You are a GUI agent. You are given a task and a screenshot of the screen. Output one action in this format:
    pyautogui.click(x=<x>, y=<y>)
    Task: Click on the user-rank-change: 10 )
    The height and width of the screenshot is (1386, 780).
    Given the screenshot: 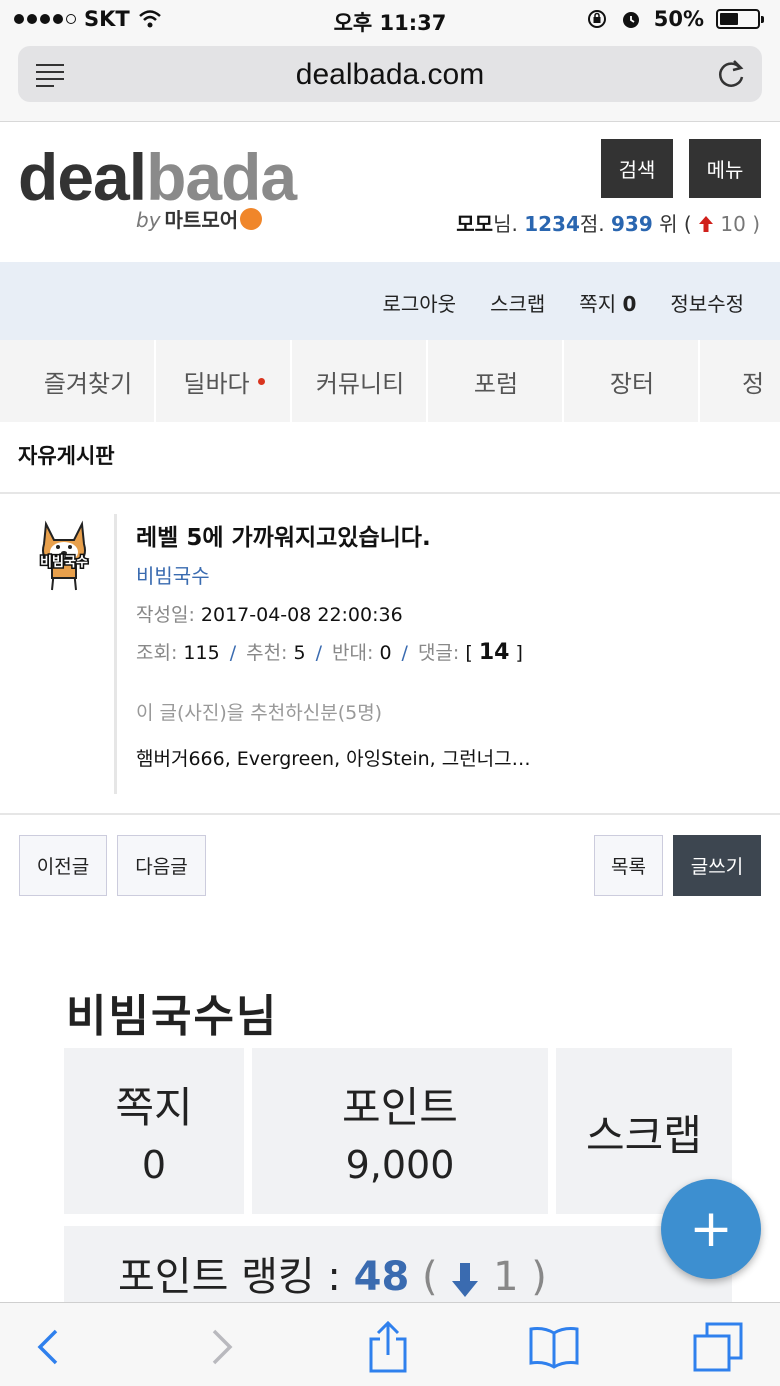 What is the action you would take?
    pyautogui.click(x=740, y=224)
    